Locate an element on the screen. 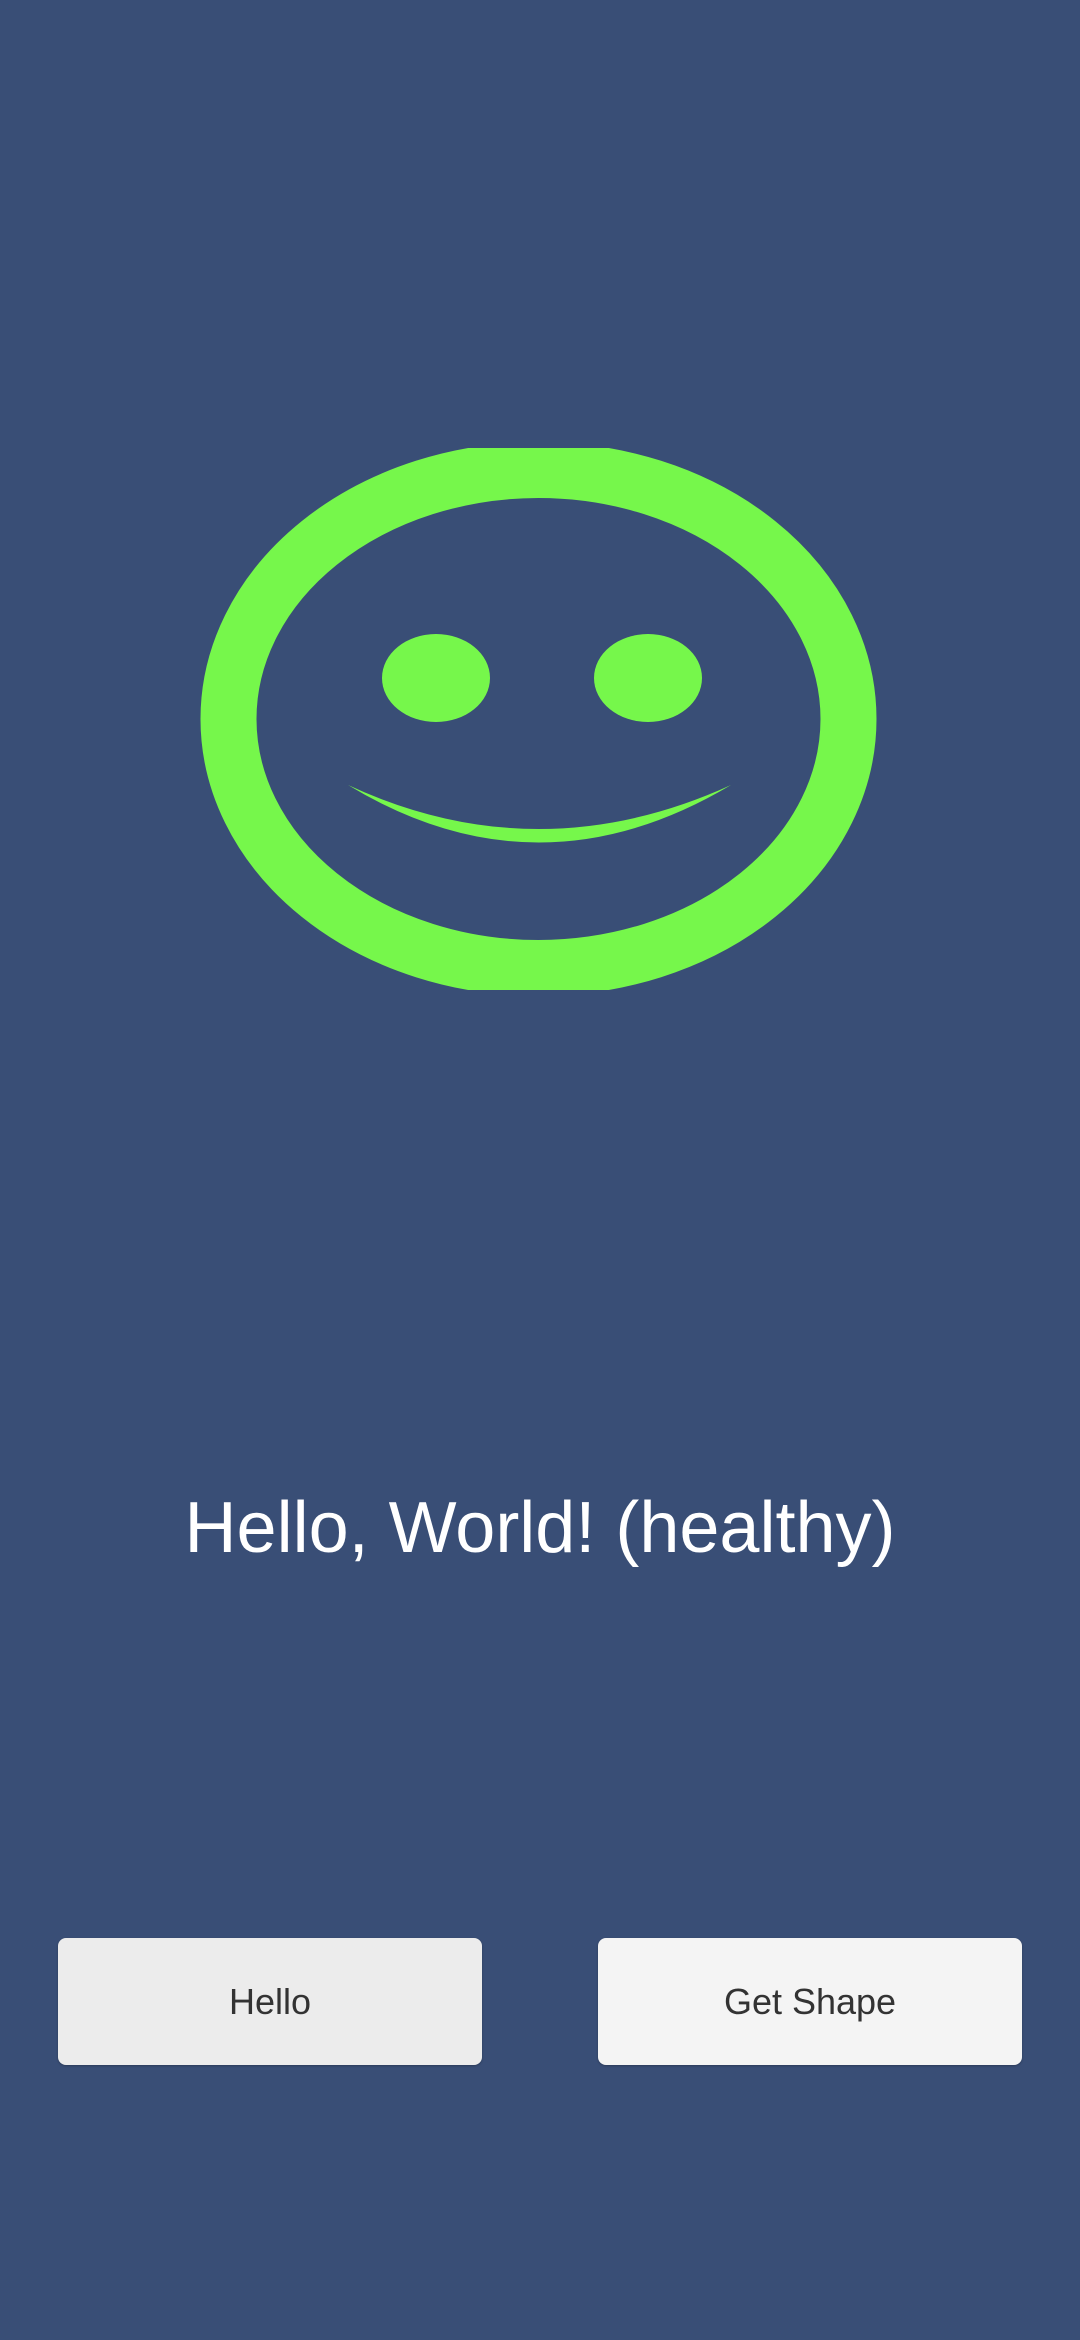 This screenshot has width=1080, height=2340. greeting-text: Hello, World! (healthy) is located at coordinates (540, 1528).